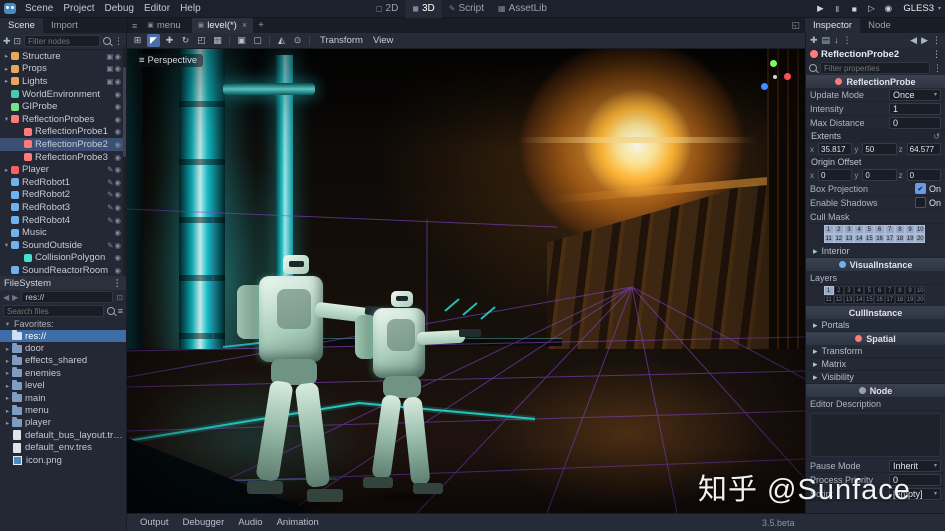 The height and width of the screenshot is (531, 945). I want to click on viewport-menu: Transform, so click(341, 40).